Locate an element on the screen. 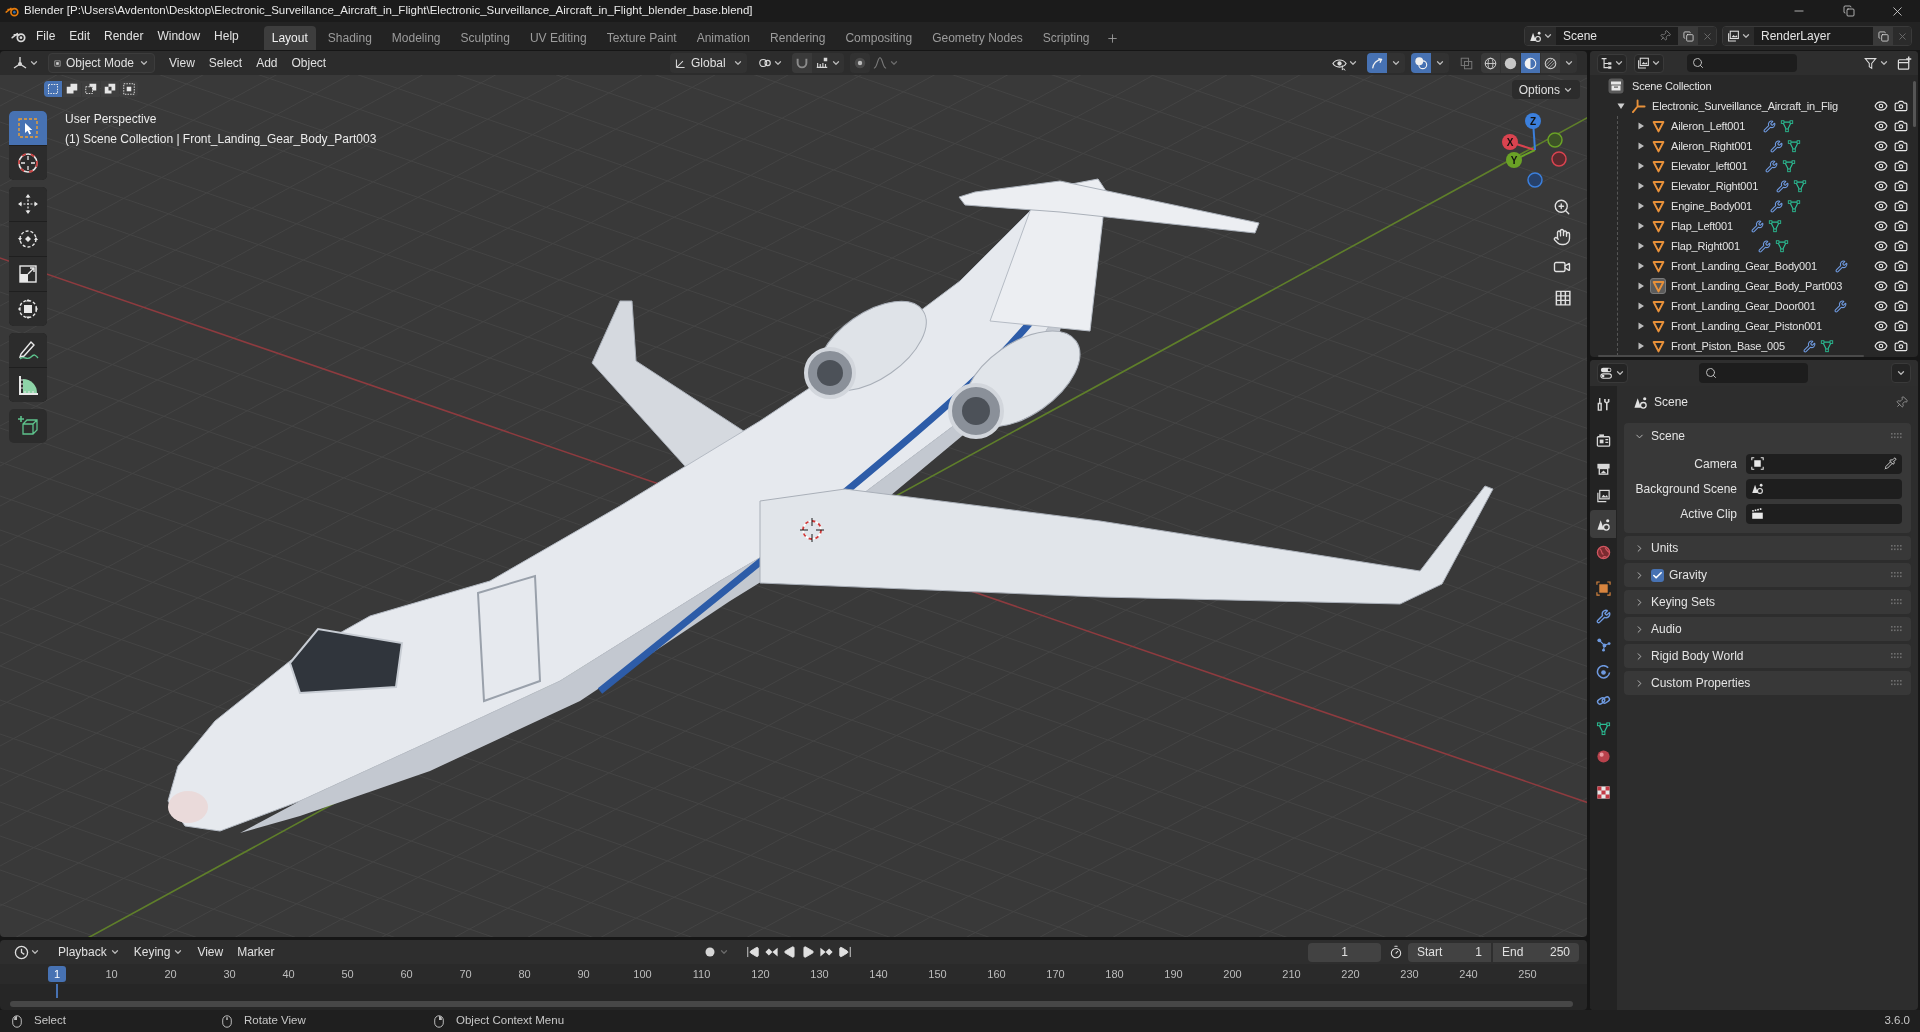 The width and height of the screenshot is (1920, 1032). outliner-item: Front_Landing_Gear_Piston001 is located at coordinates (1746, 326).